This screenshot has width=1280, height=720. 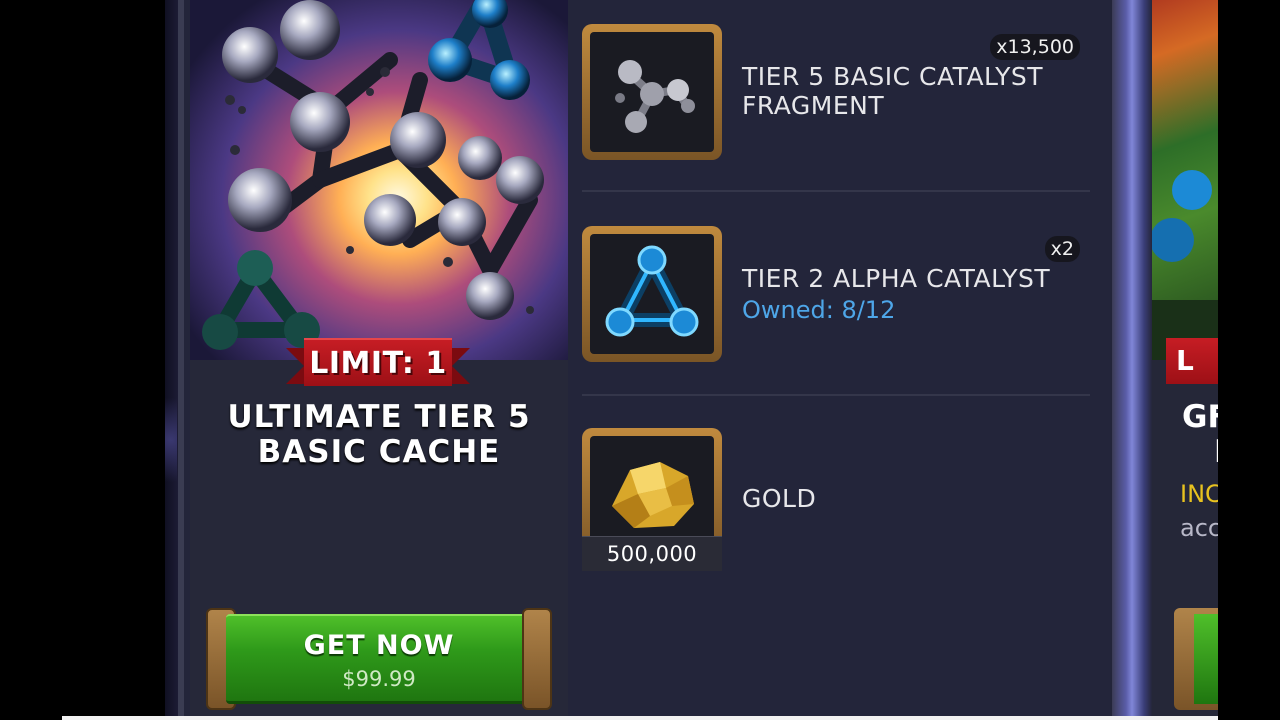 I want to click on get-now-label: GET NOW, so click(x=379, y=645).